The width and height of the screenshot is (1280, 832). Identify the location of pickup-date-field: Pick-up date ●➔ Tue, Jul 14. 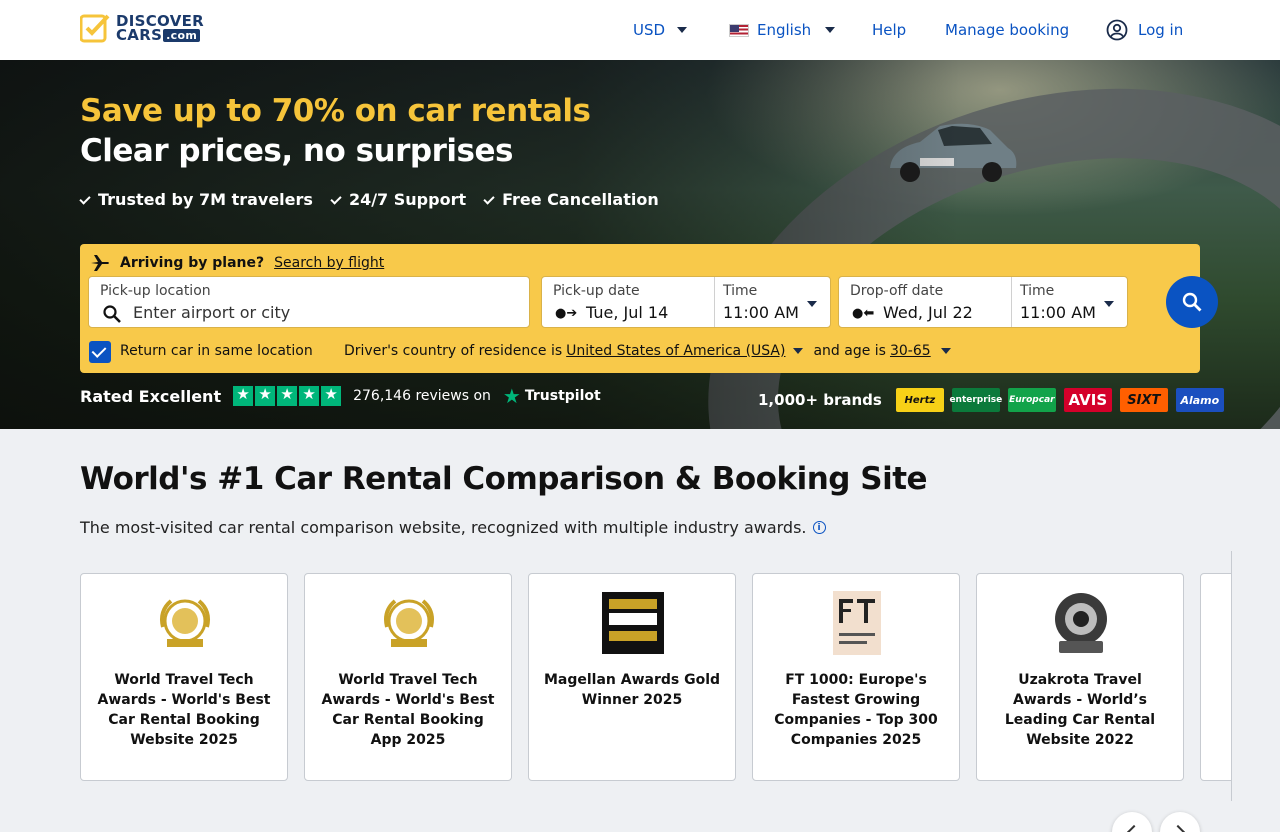
(628, 302).